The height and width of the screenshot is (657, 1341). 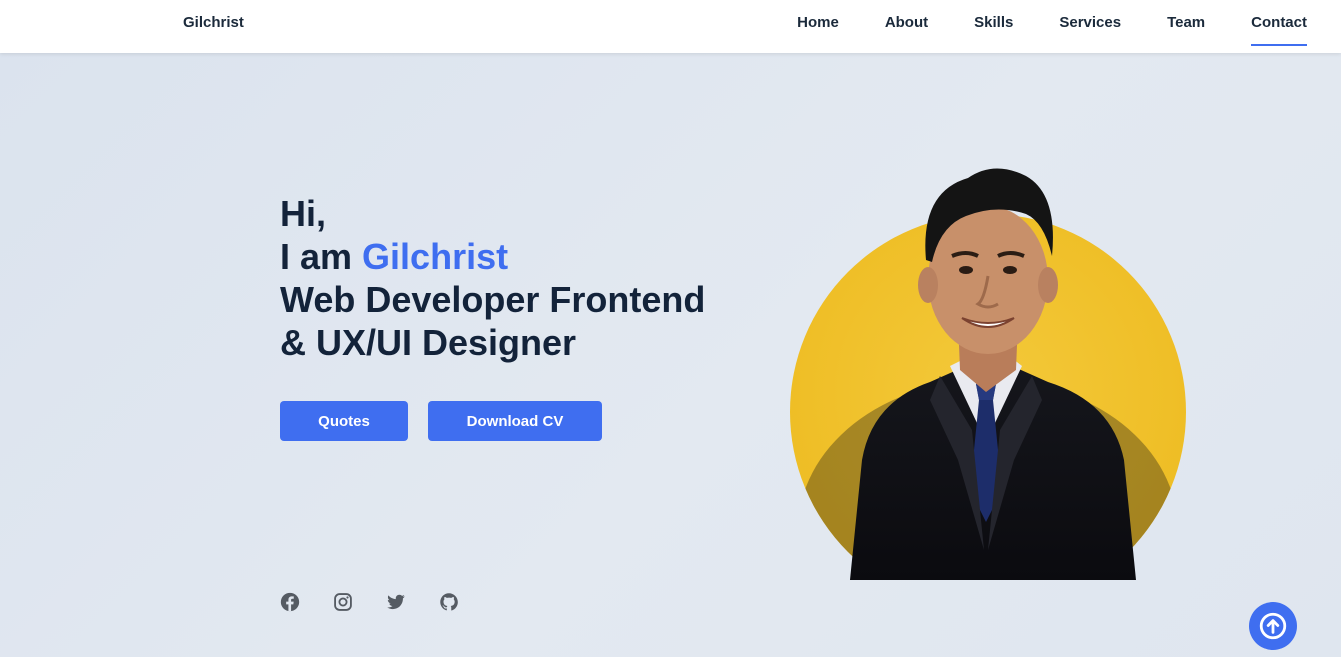 What do you see at coordinates (1052, 30) in the screenshot?
I see `nav-menu: Home About Skills Services Team Contact` at bounding box center [1052, 30].